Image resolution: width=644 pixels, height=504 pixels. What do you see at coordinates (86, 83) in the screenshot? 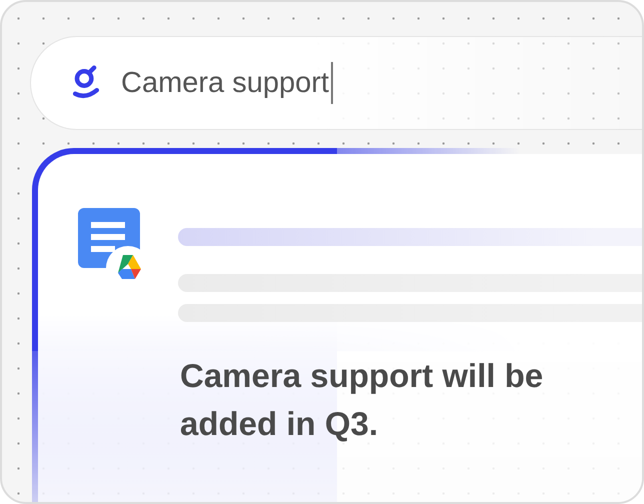
I see `logo-icon` at bounding box center [86, 83].